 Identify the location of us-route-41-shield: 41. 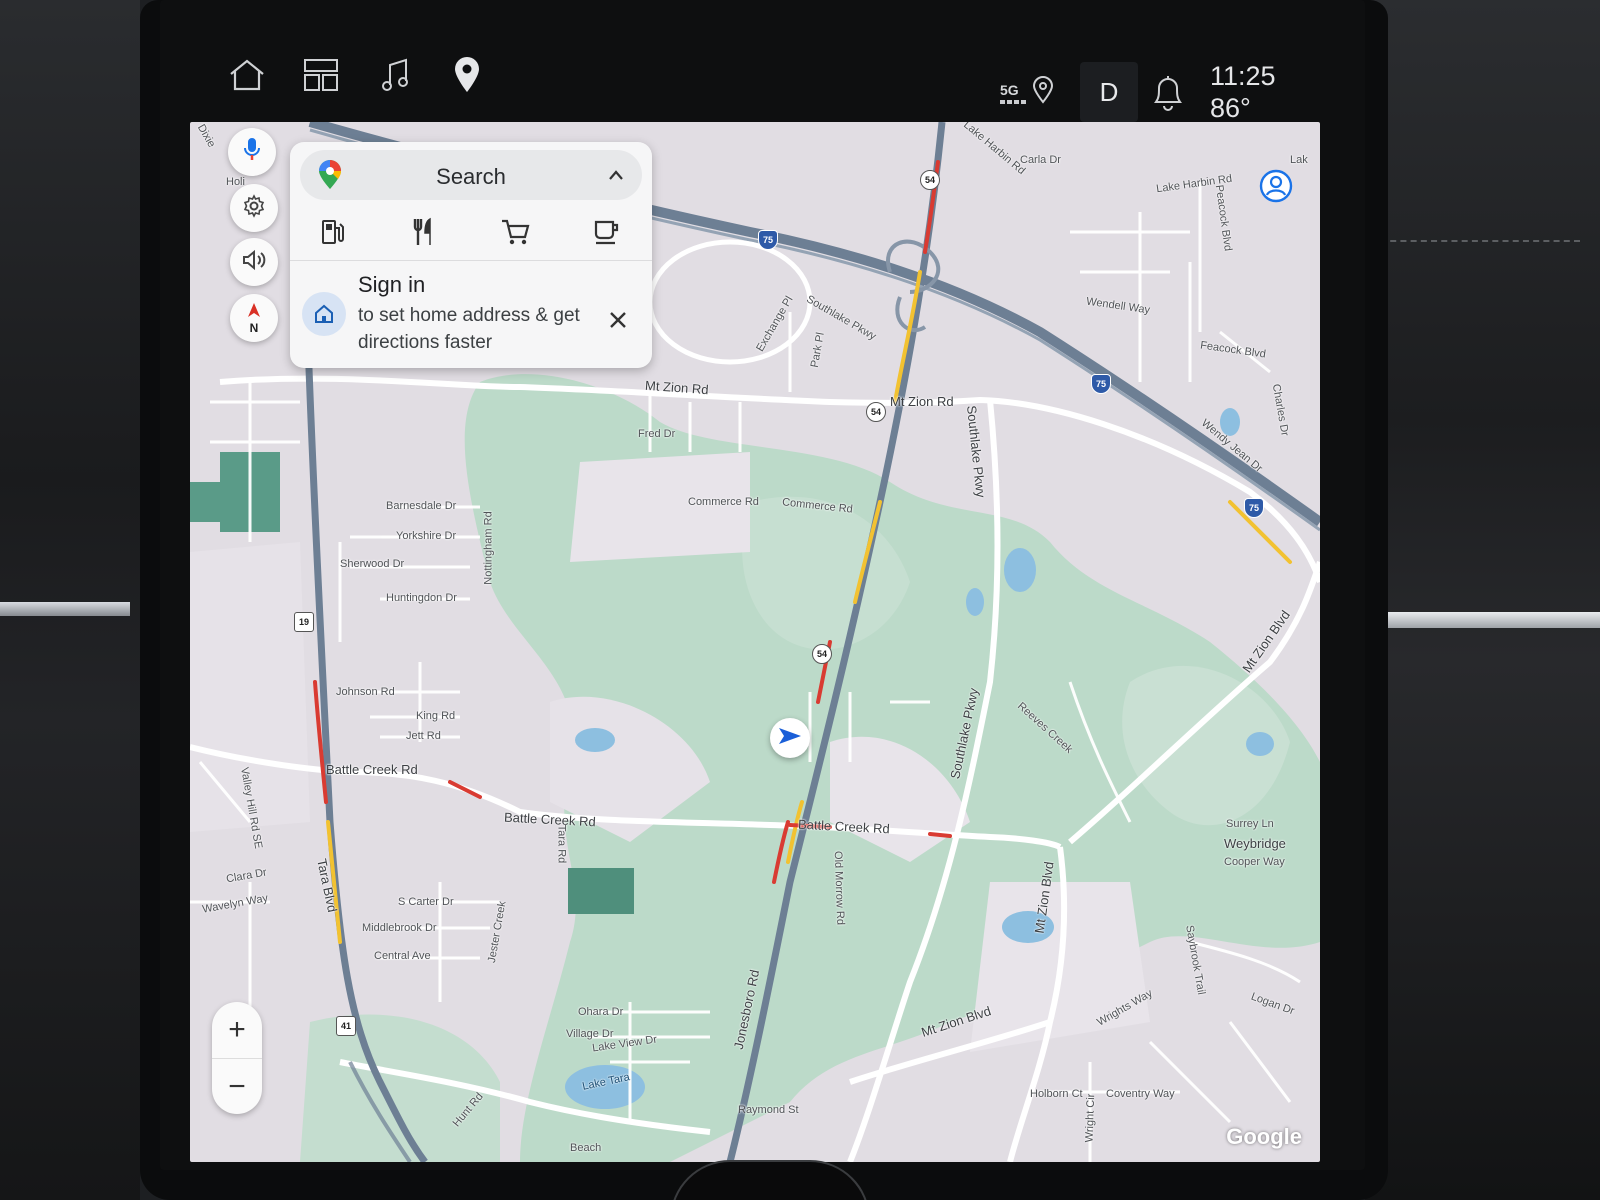
(346, 1026).